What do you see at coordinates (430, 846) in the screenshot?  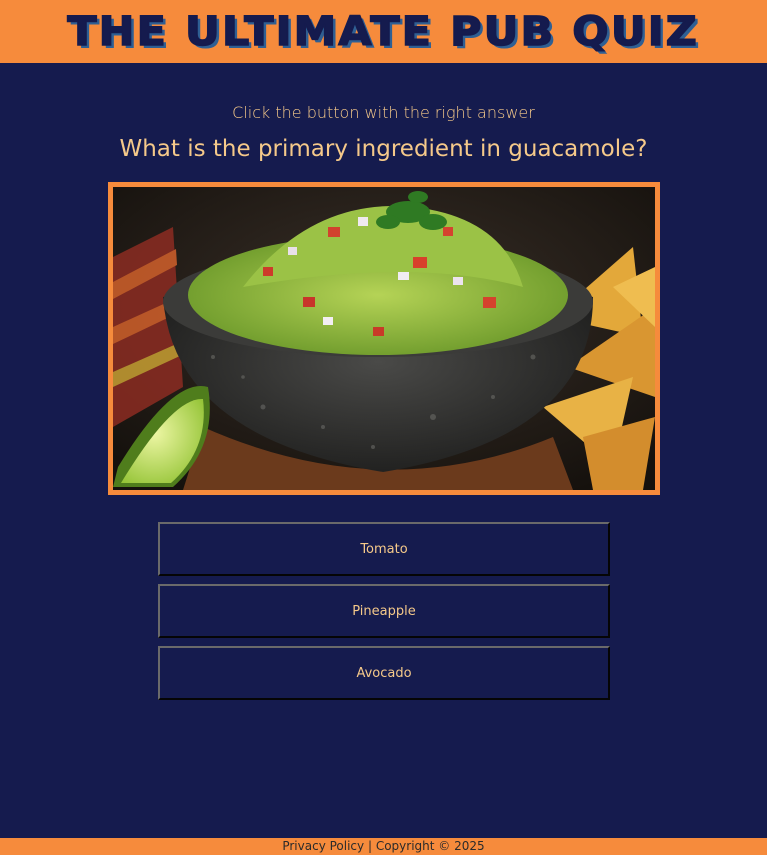 I see `copyright-text: Copyright © 2025` at bounding box center [430, 846].